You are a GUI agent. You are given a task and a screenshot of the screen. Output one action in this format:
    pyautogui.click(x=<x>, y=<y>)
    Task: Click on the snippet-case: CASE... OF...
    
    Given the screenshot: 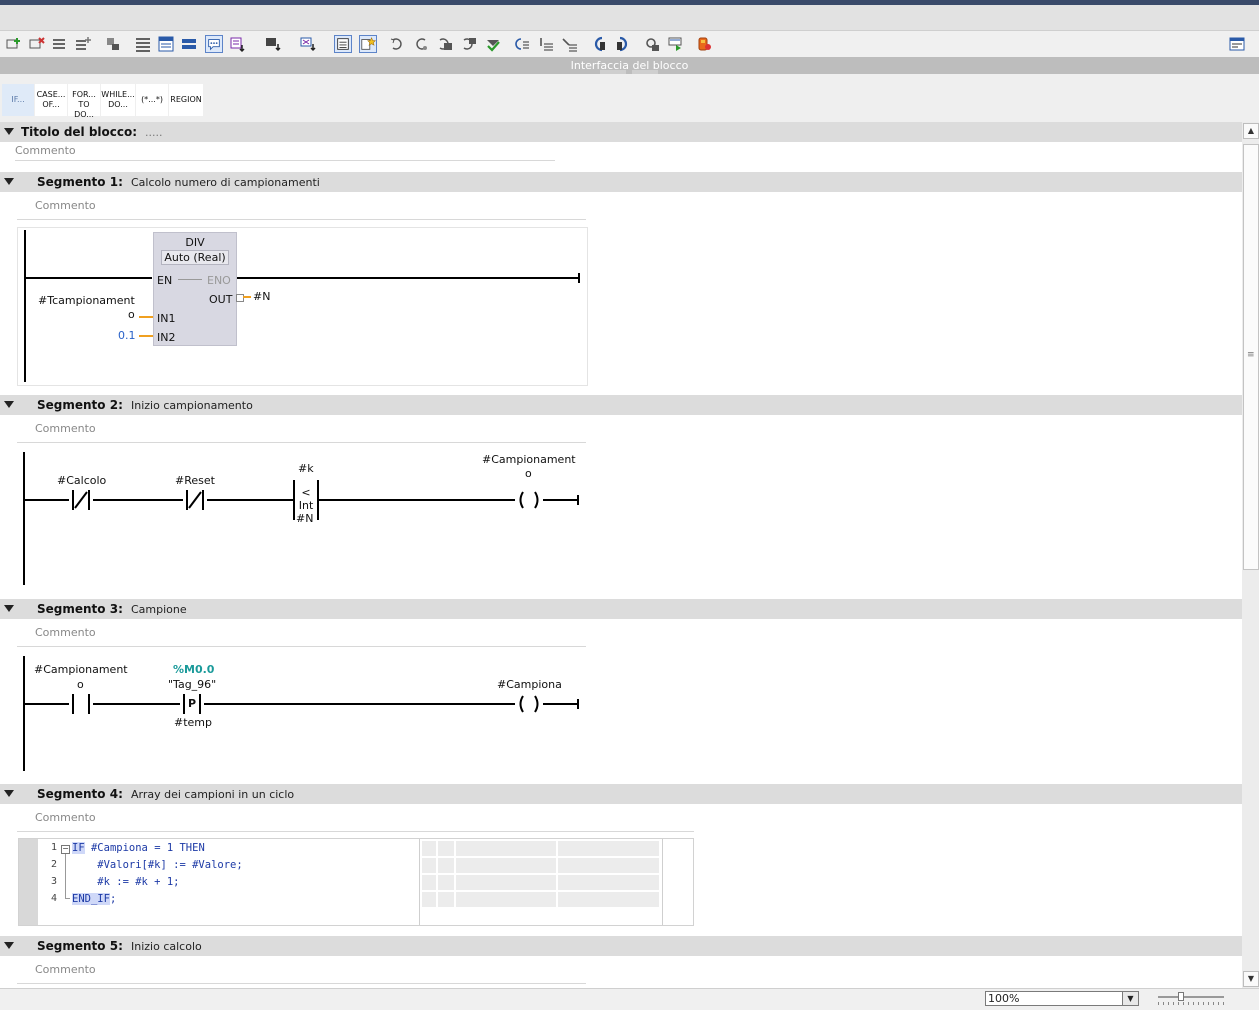 What is the action you would take?
    pyautogui.click(x=51, y=100)
    